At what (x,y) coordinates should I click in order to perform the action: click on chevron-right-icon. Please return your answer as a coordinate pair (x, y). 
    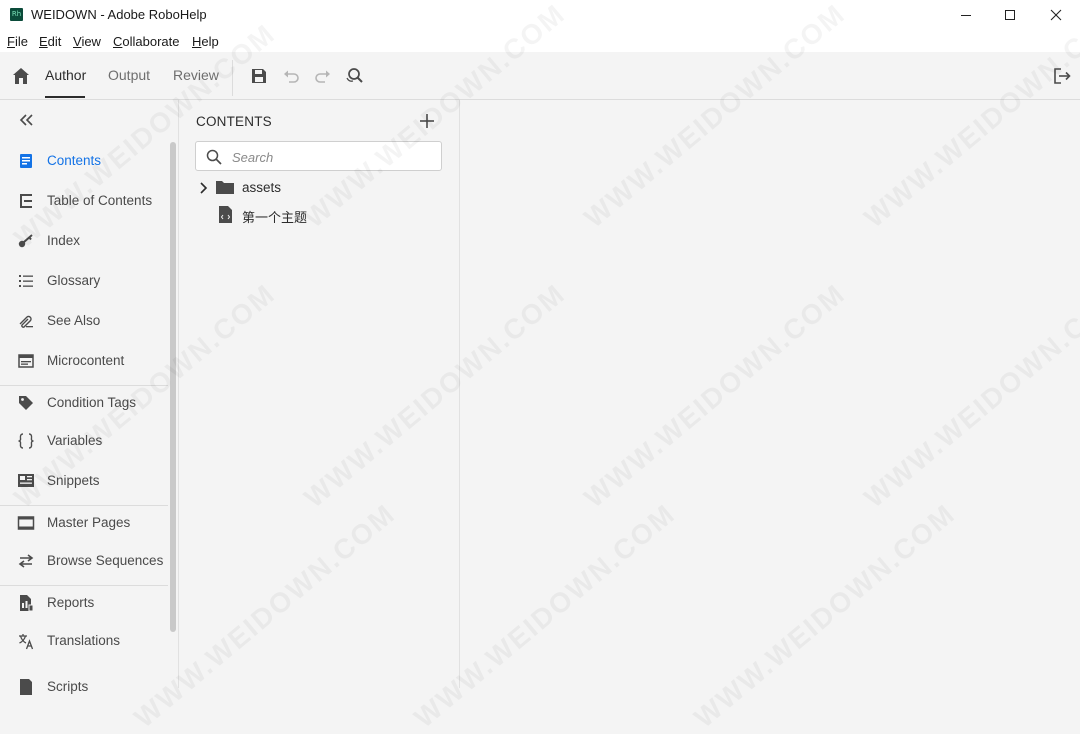
    Looking at the image, I should click on (204, 188).